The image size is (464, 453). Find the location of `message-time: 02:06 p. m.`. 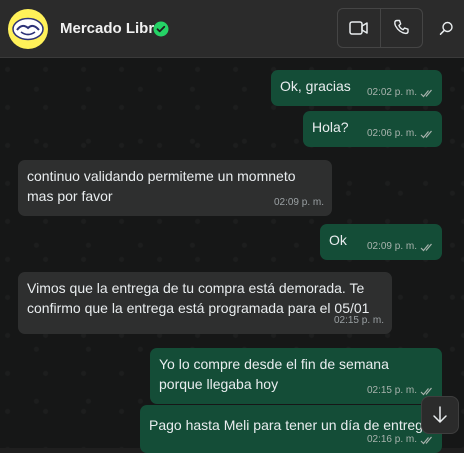

message-time: 02:06 p. m. is located at coordinates (391, 133).